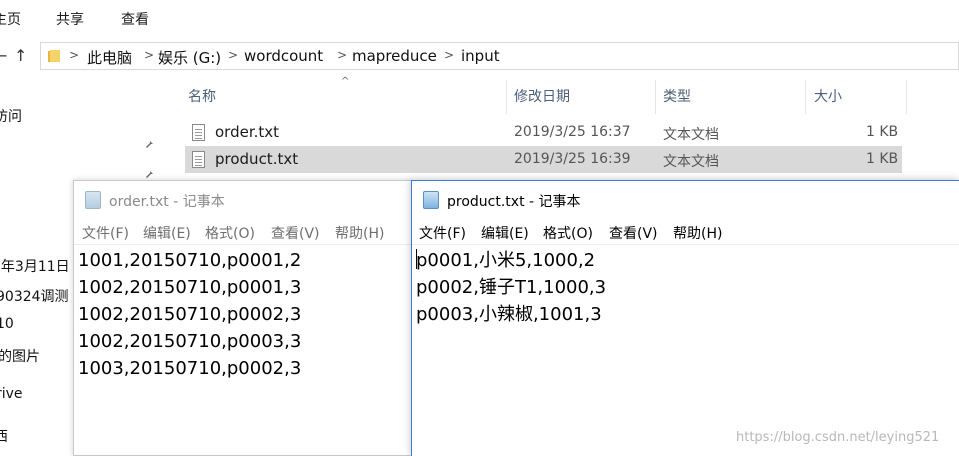 This screenshot has height=456, width=959. Describe the element at coordinates (283, 56) in the screenshot. I see `breadcrumb-wordcount: wordcount` at that location.